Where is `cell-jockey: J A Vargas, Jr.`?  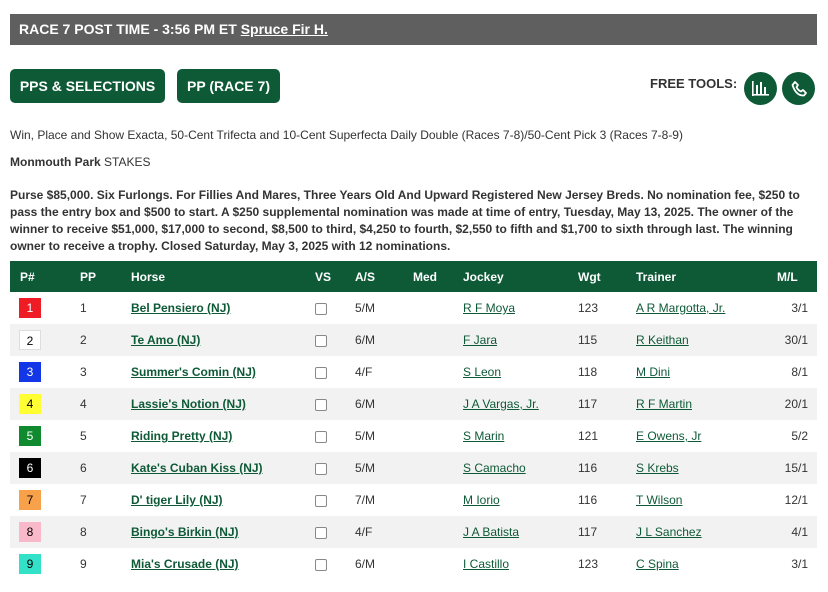
cell-jockey: J A Vargas, Jr. is located at coordinates (520, 404).